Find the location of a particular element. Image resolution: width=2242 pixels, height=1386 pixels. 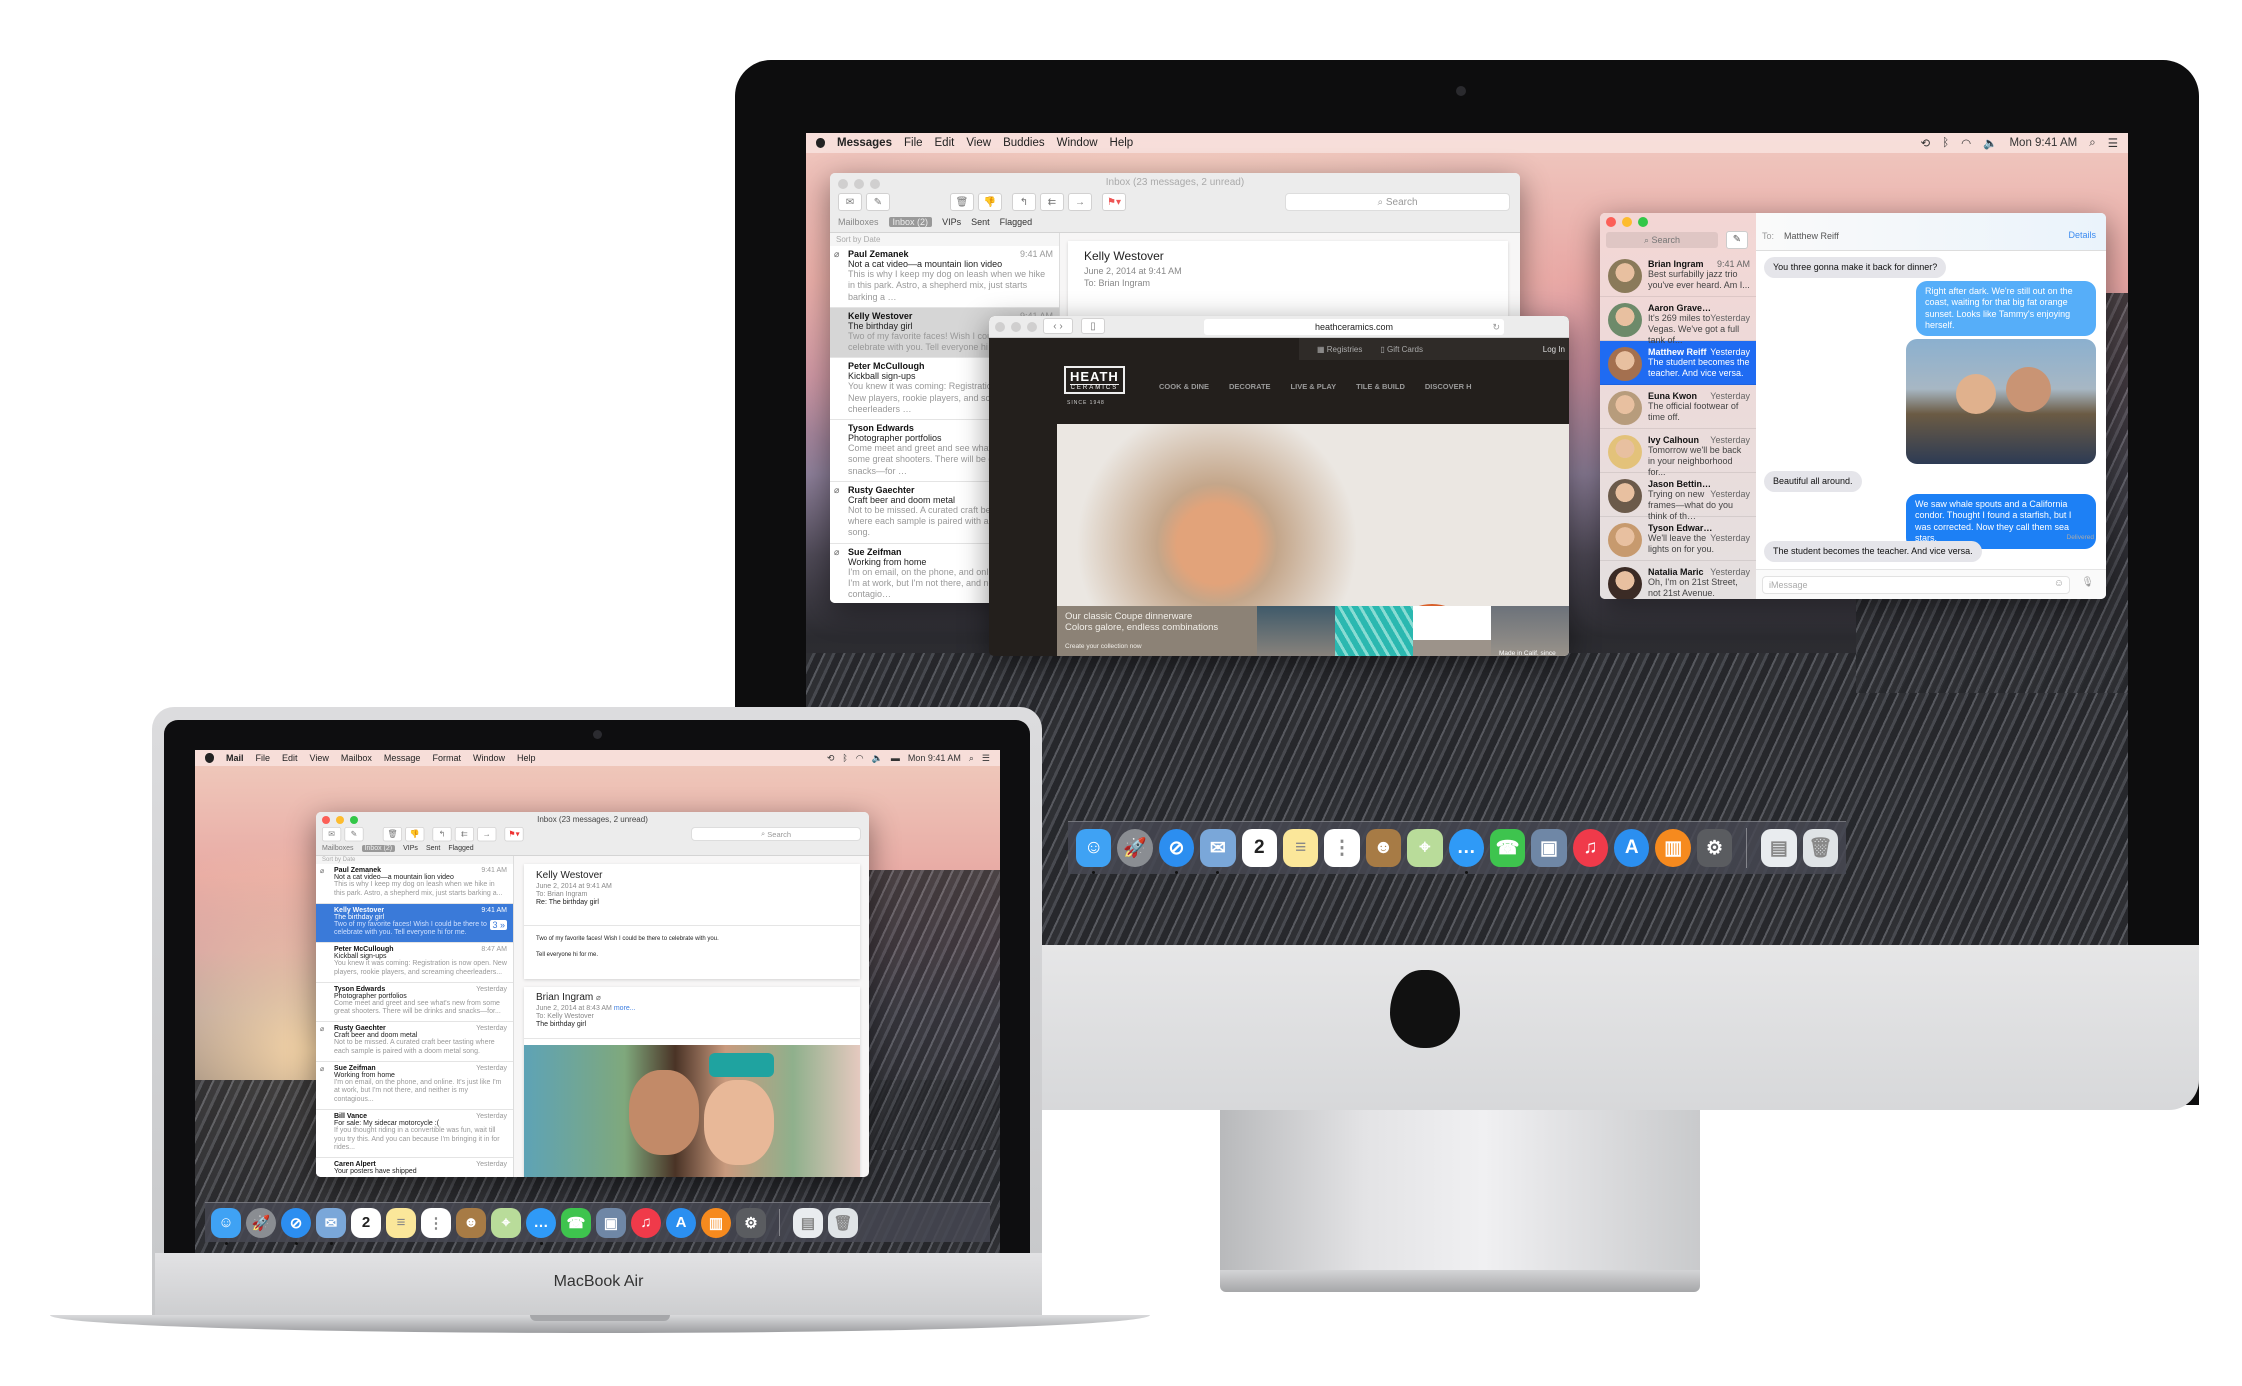

tile-david-mellor: David Mellor flatware is located at coordinates (1452, 631).